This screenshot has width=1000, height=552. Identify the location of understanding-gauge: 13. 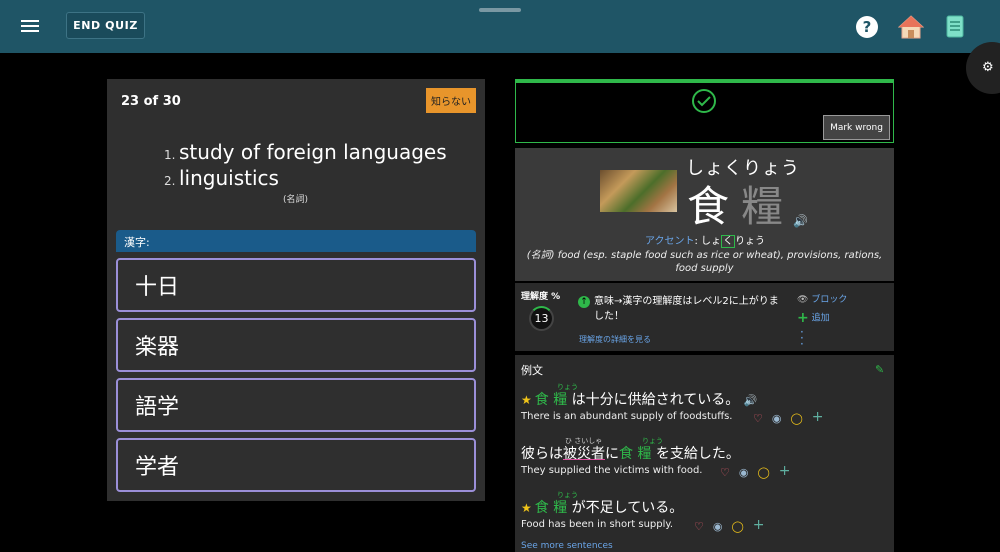
(541, 318).